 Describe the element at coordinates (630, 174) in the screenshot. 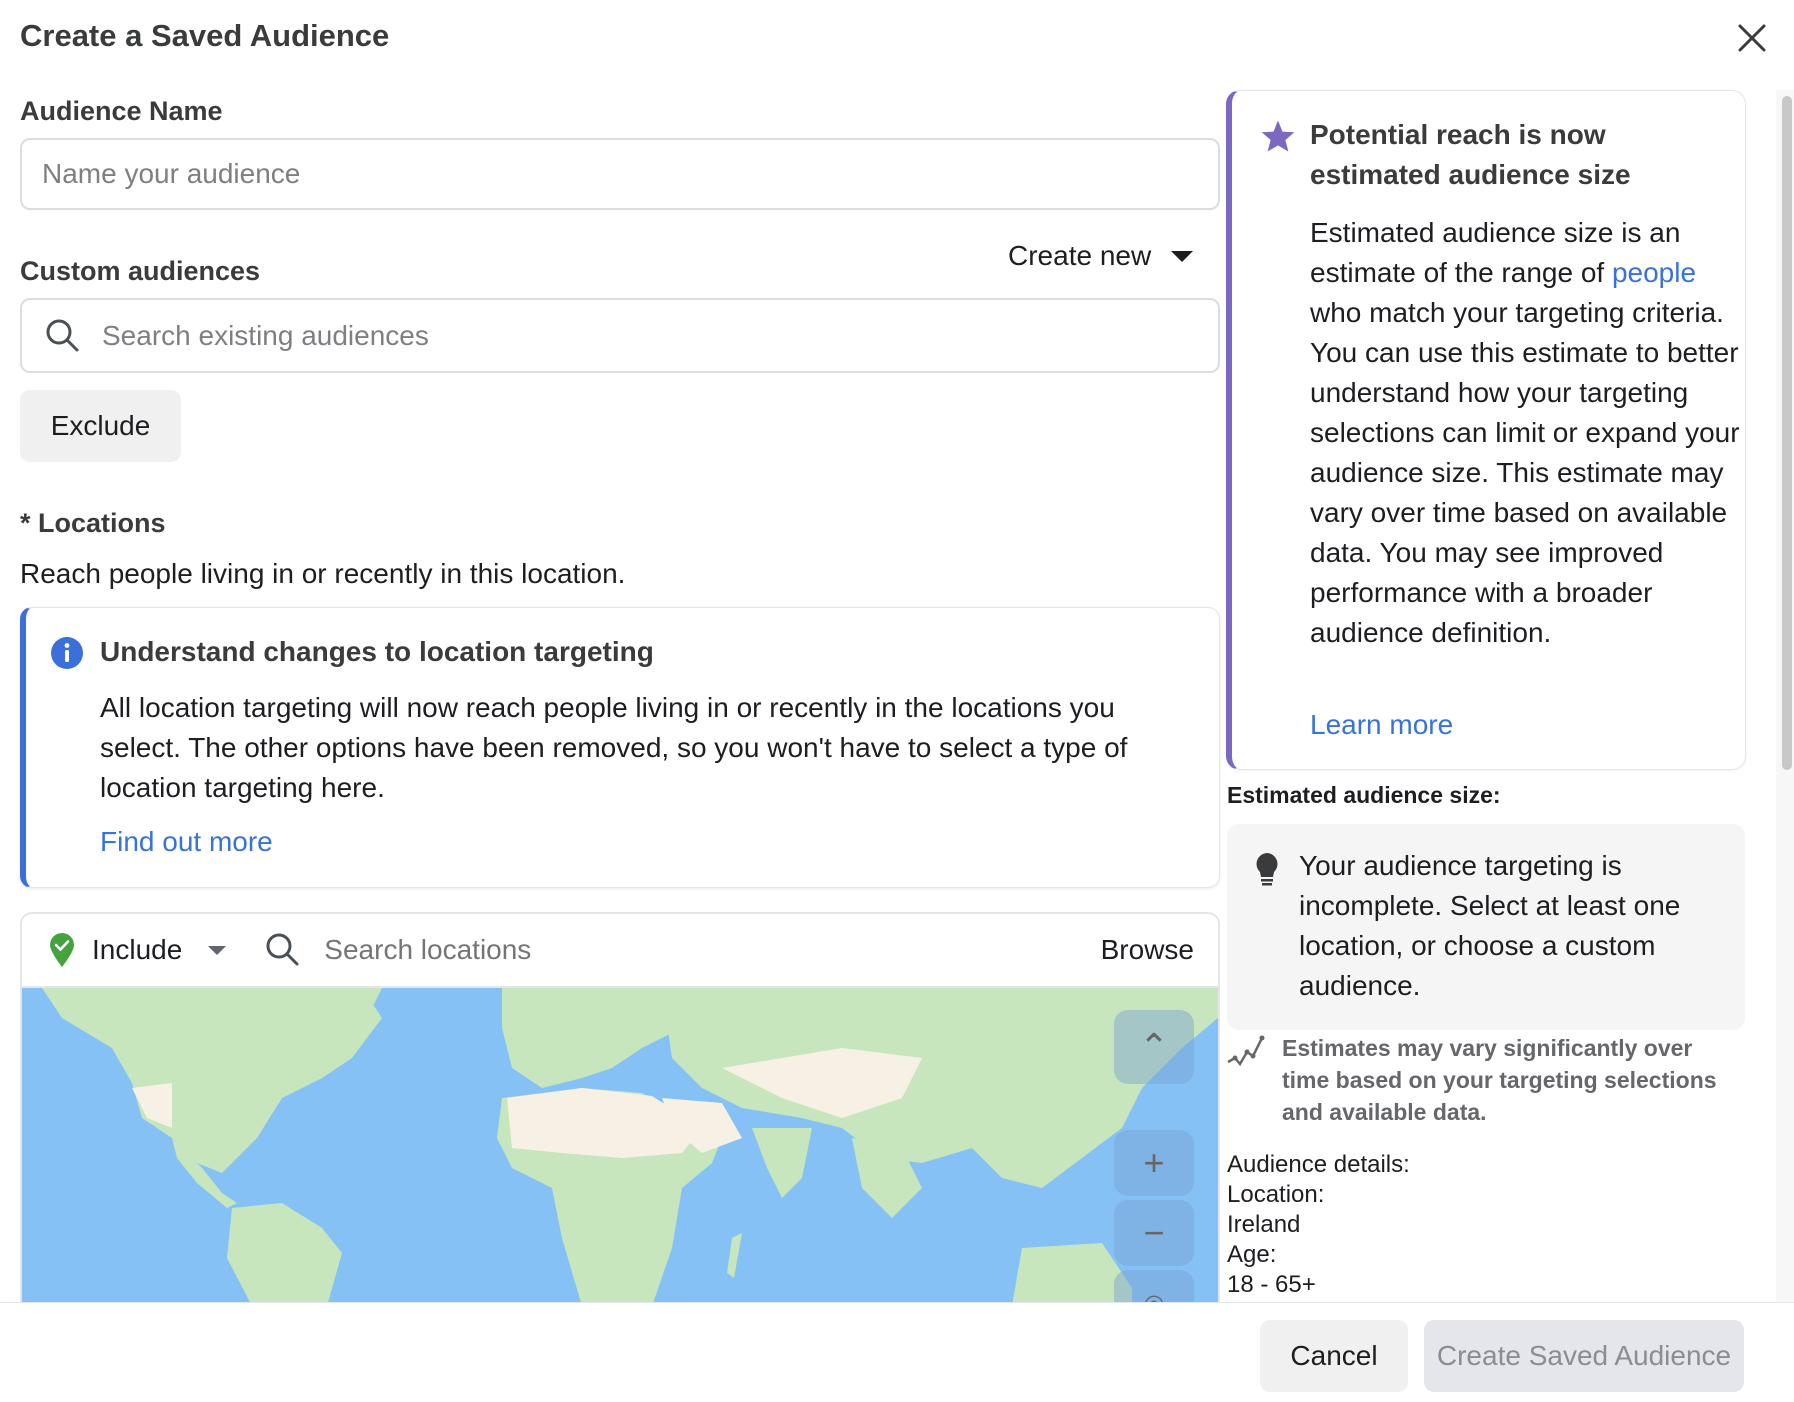

I see `audience-name-input` at that location.